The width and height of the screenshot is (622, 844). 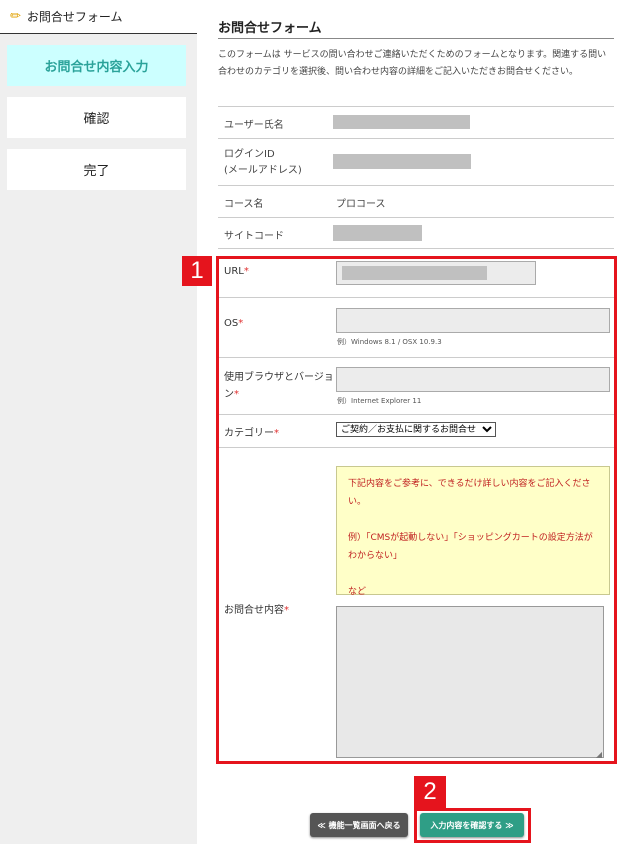 I want to click on redacted-login-id, so click(x=402, y=161).